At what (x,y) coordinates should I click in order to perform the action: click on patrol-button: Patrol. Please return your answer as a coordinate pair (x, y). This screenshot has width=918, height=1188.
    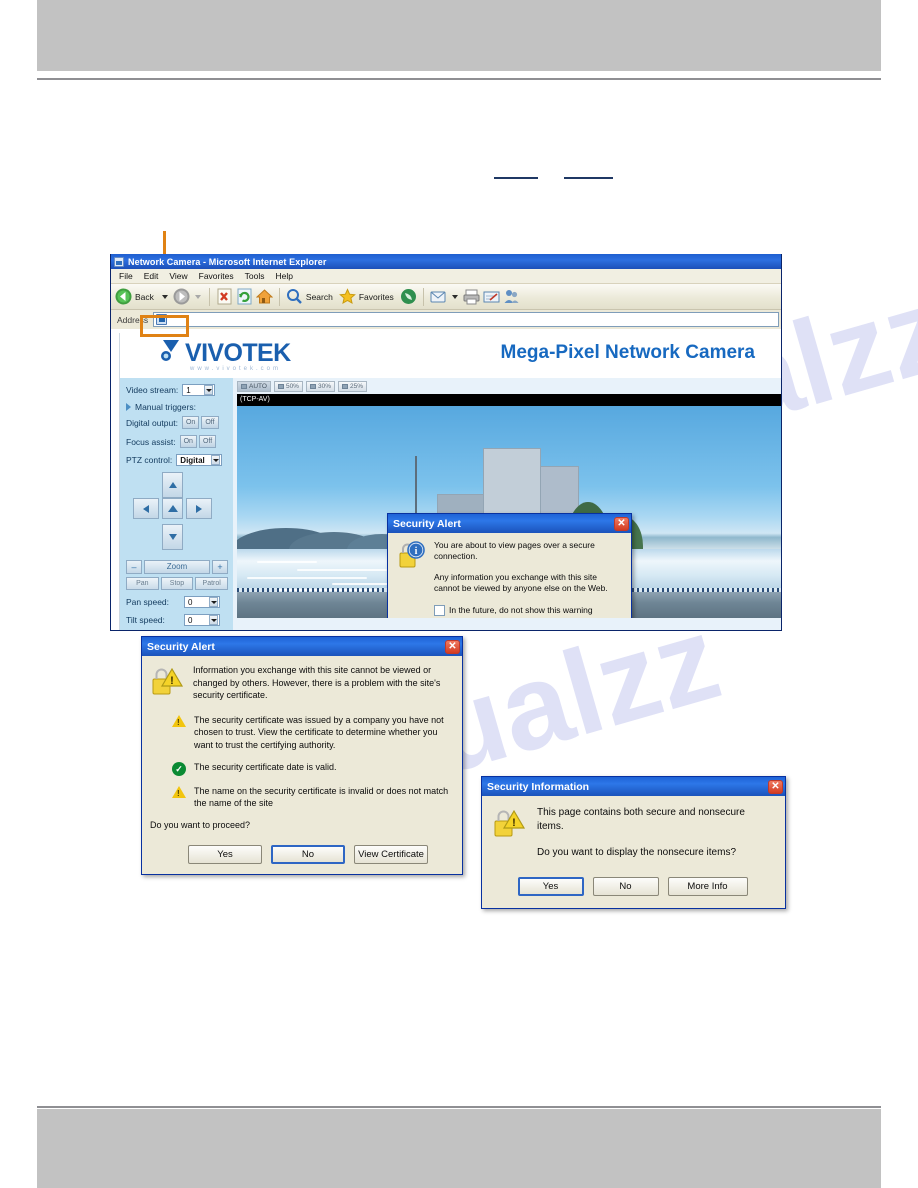
    Looking at the image, I should click on (212, 583).